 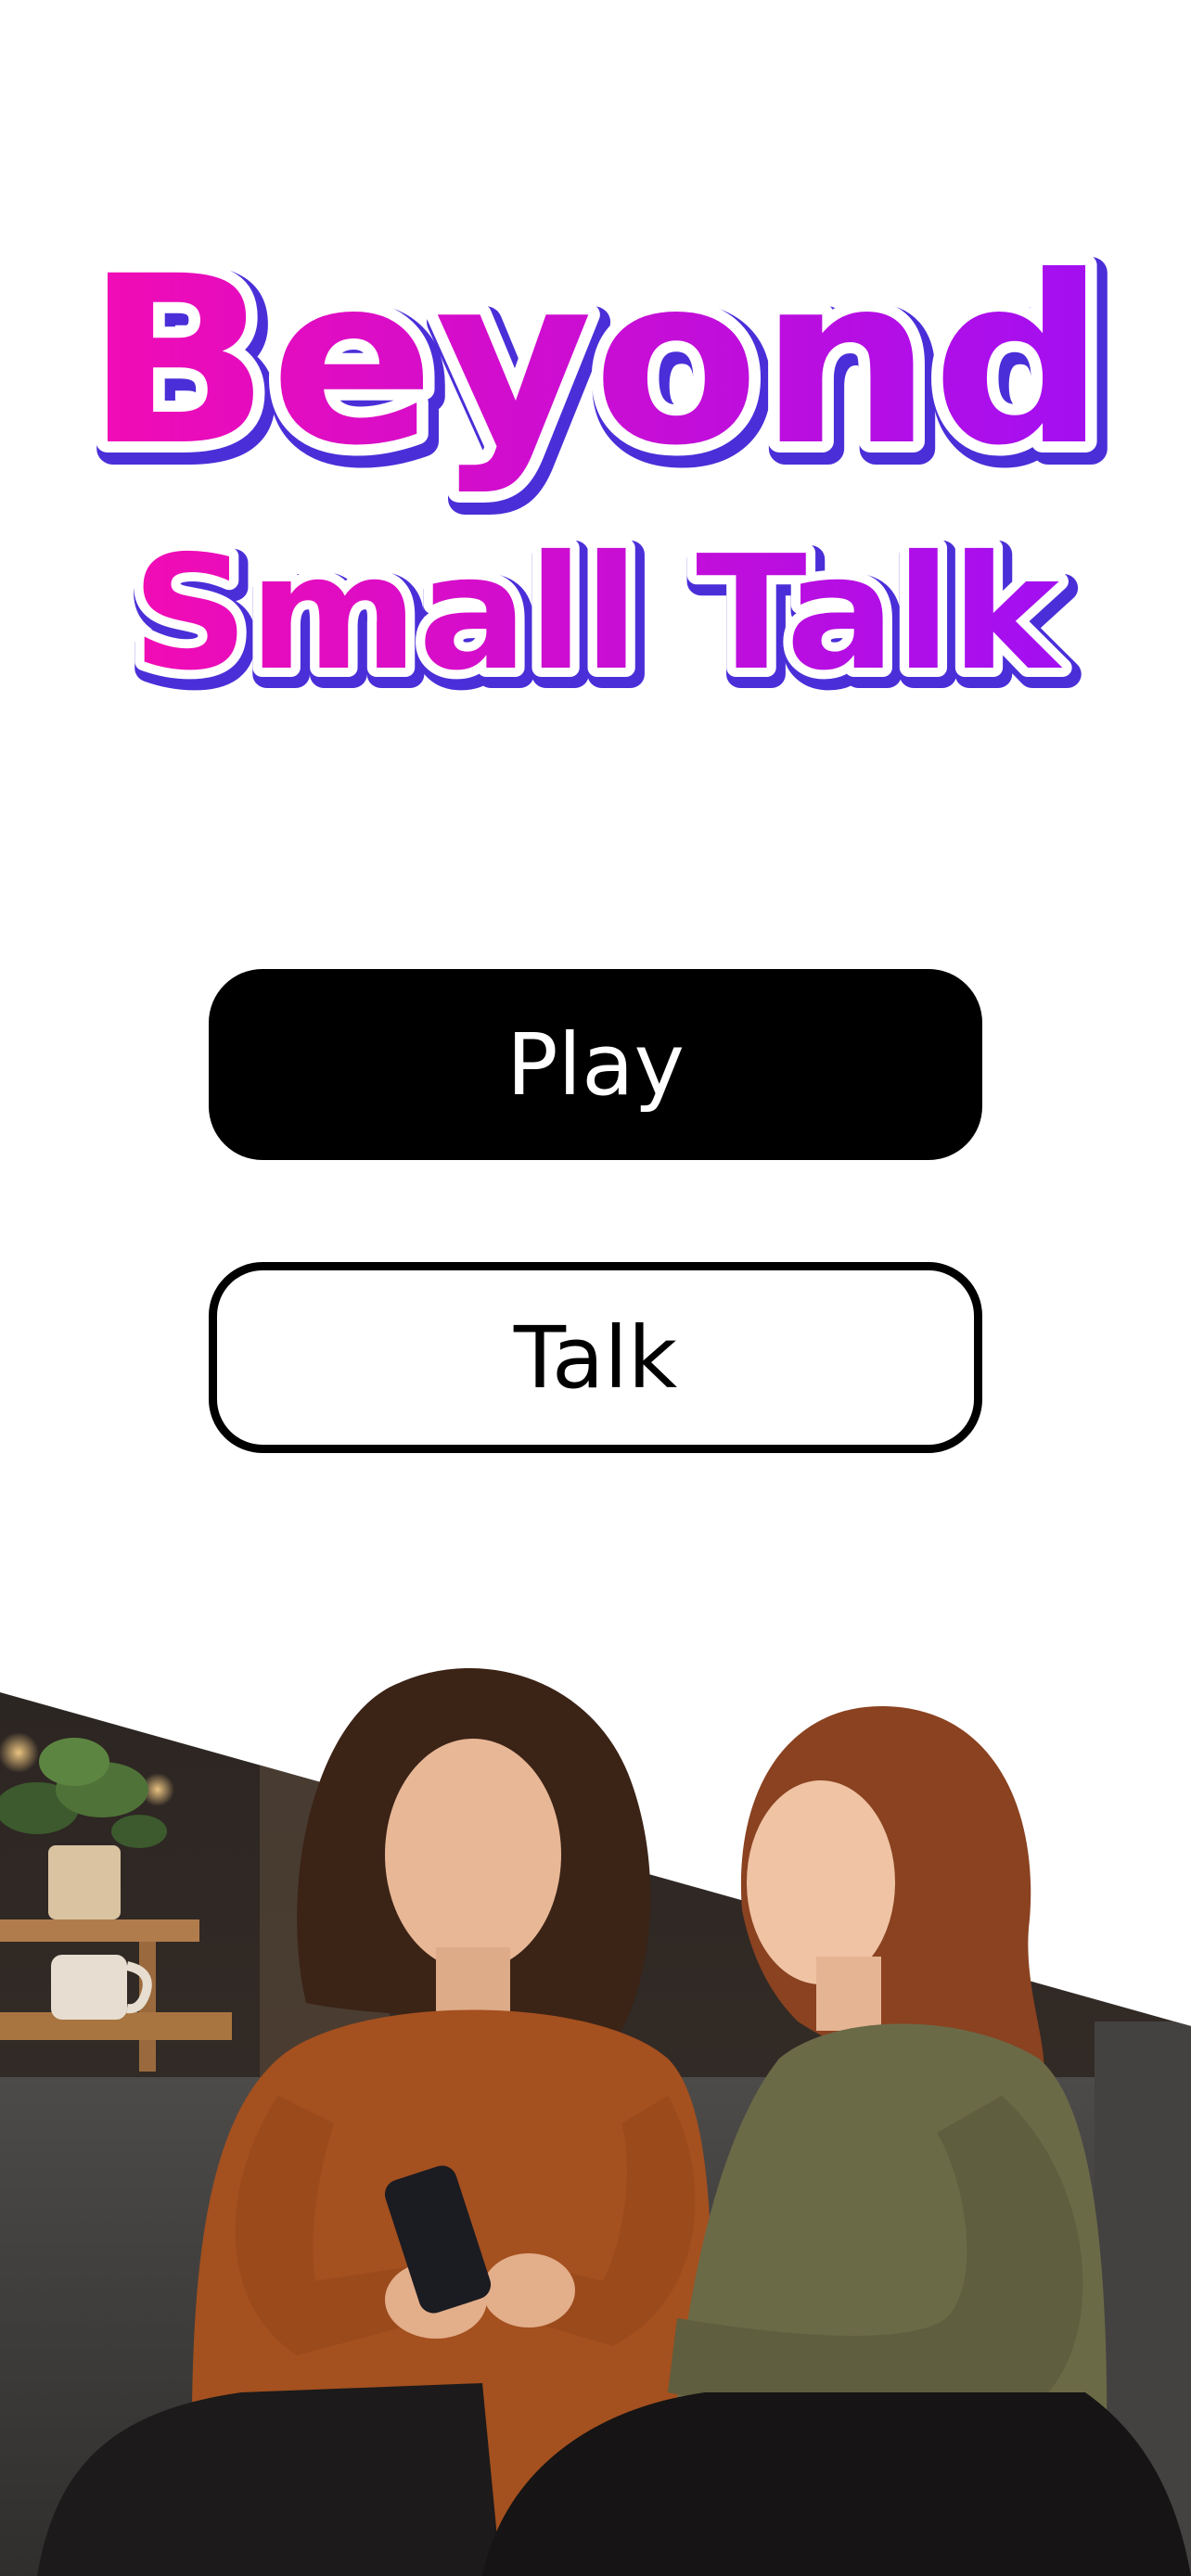 I want to click on title-line-1: Beyond, so click(x=595, y=361).